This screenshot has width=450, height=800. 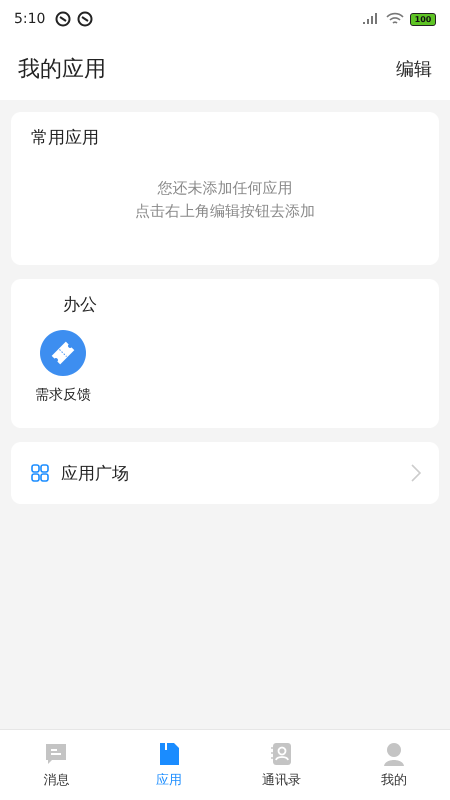 What do you see at coordinates (225, 473) in the screenshot?
I see `app-plaza-row: 应用广场` at bounding box center [225, 473].